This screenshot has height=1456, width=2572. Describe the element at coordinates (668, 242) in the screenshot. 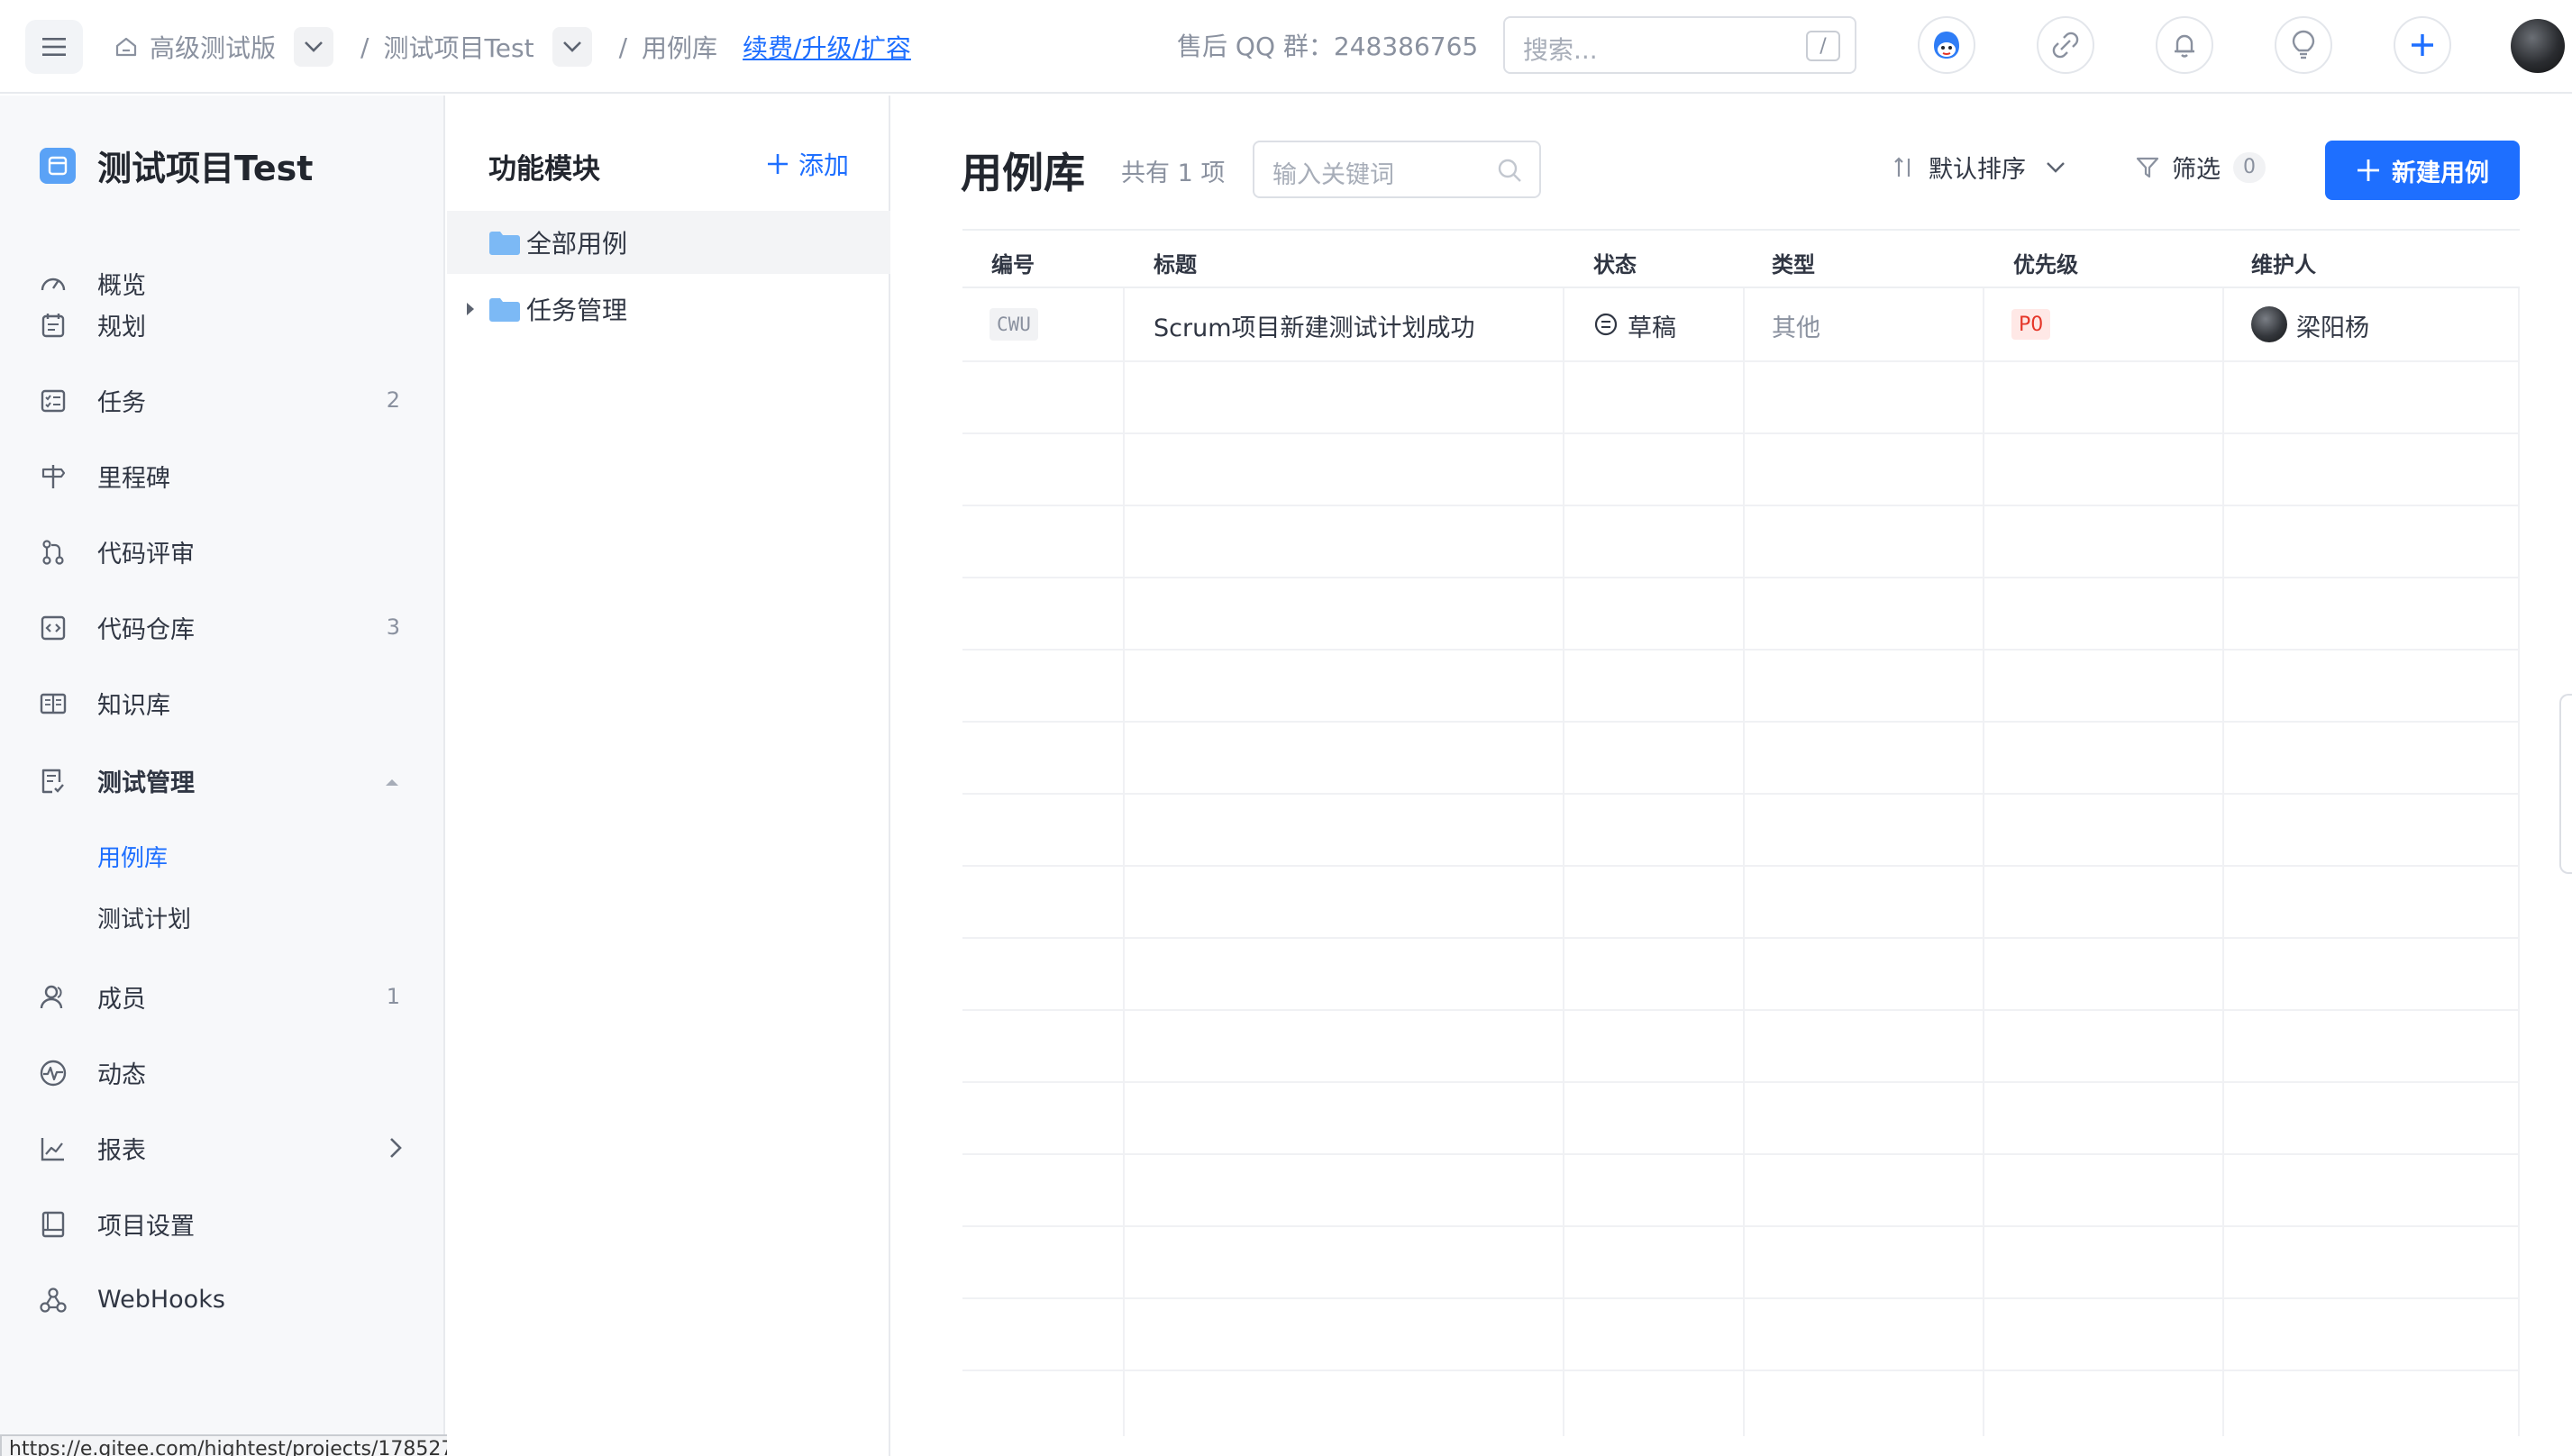

I see `tree-item-all-cases: 全部用例` at that location.